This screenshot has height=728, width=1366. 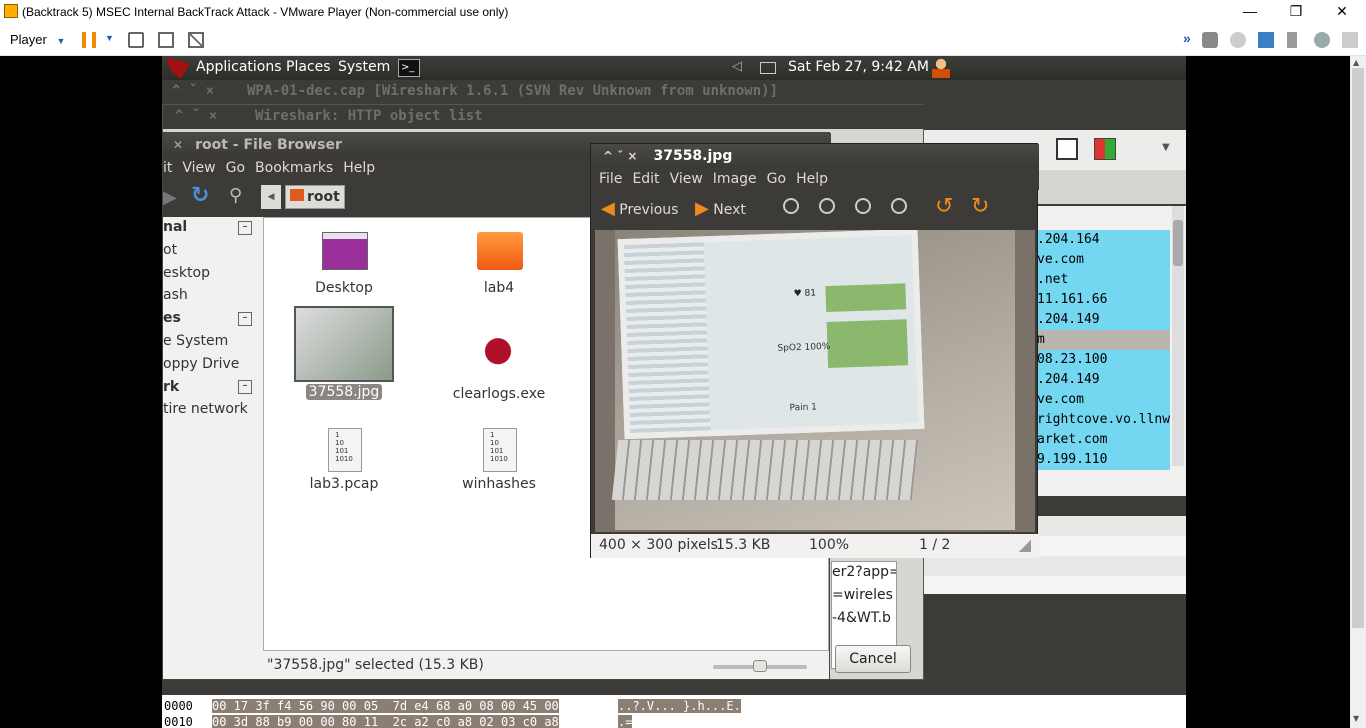 What do you see at coordinates (1350, 40) in the screenshot?
I see `message-icon` at bounding box center [1350, 40].